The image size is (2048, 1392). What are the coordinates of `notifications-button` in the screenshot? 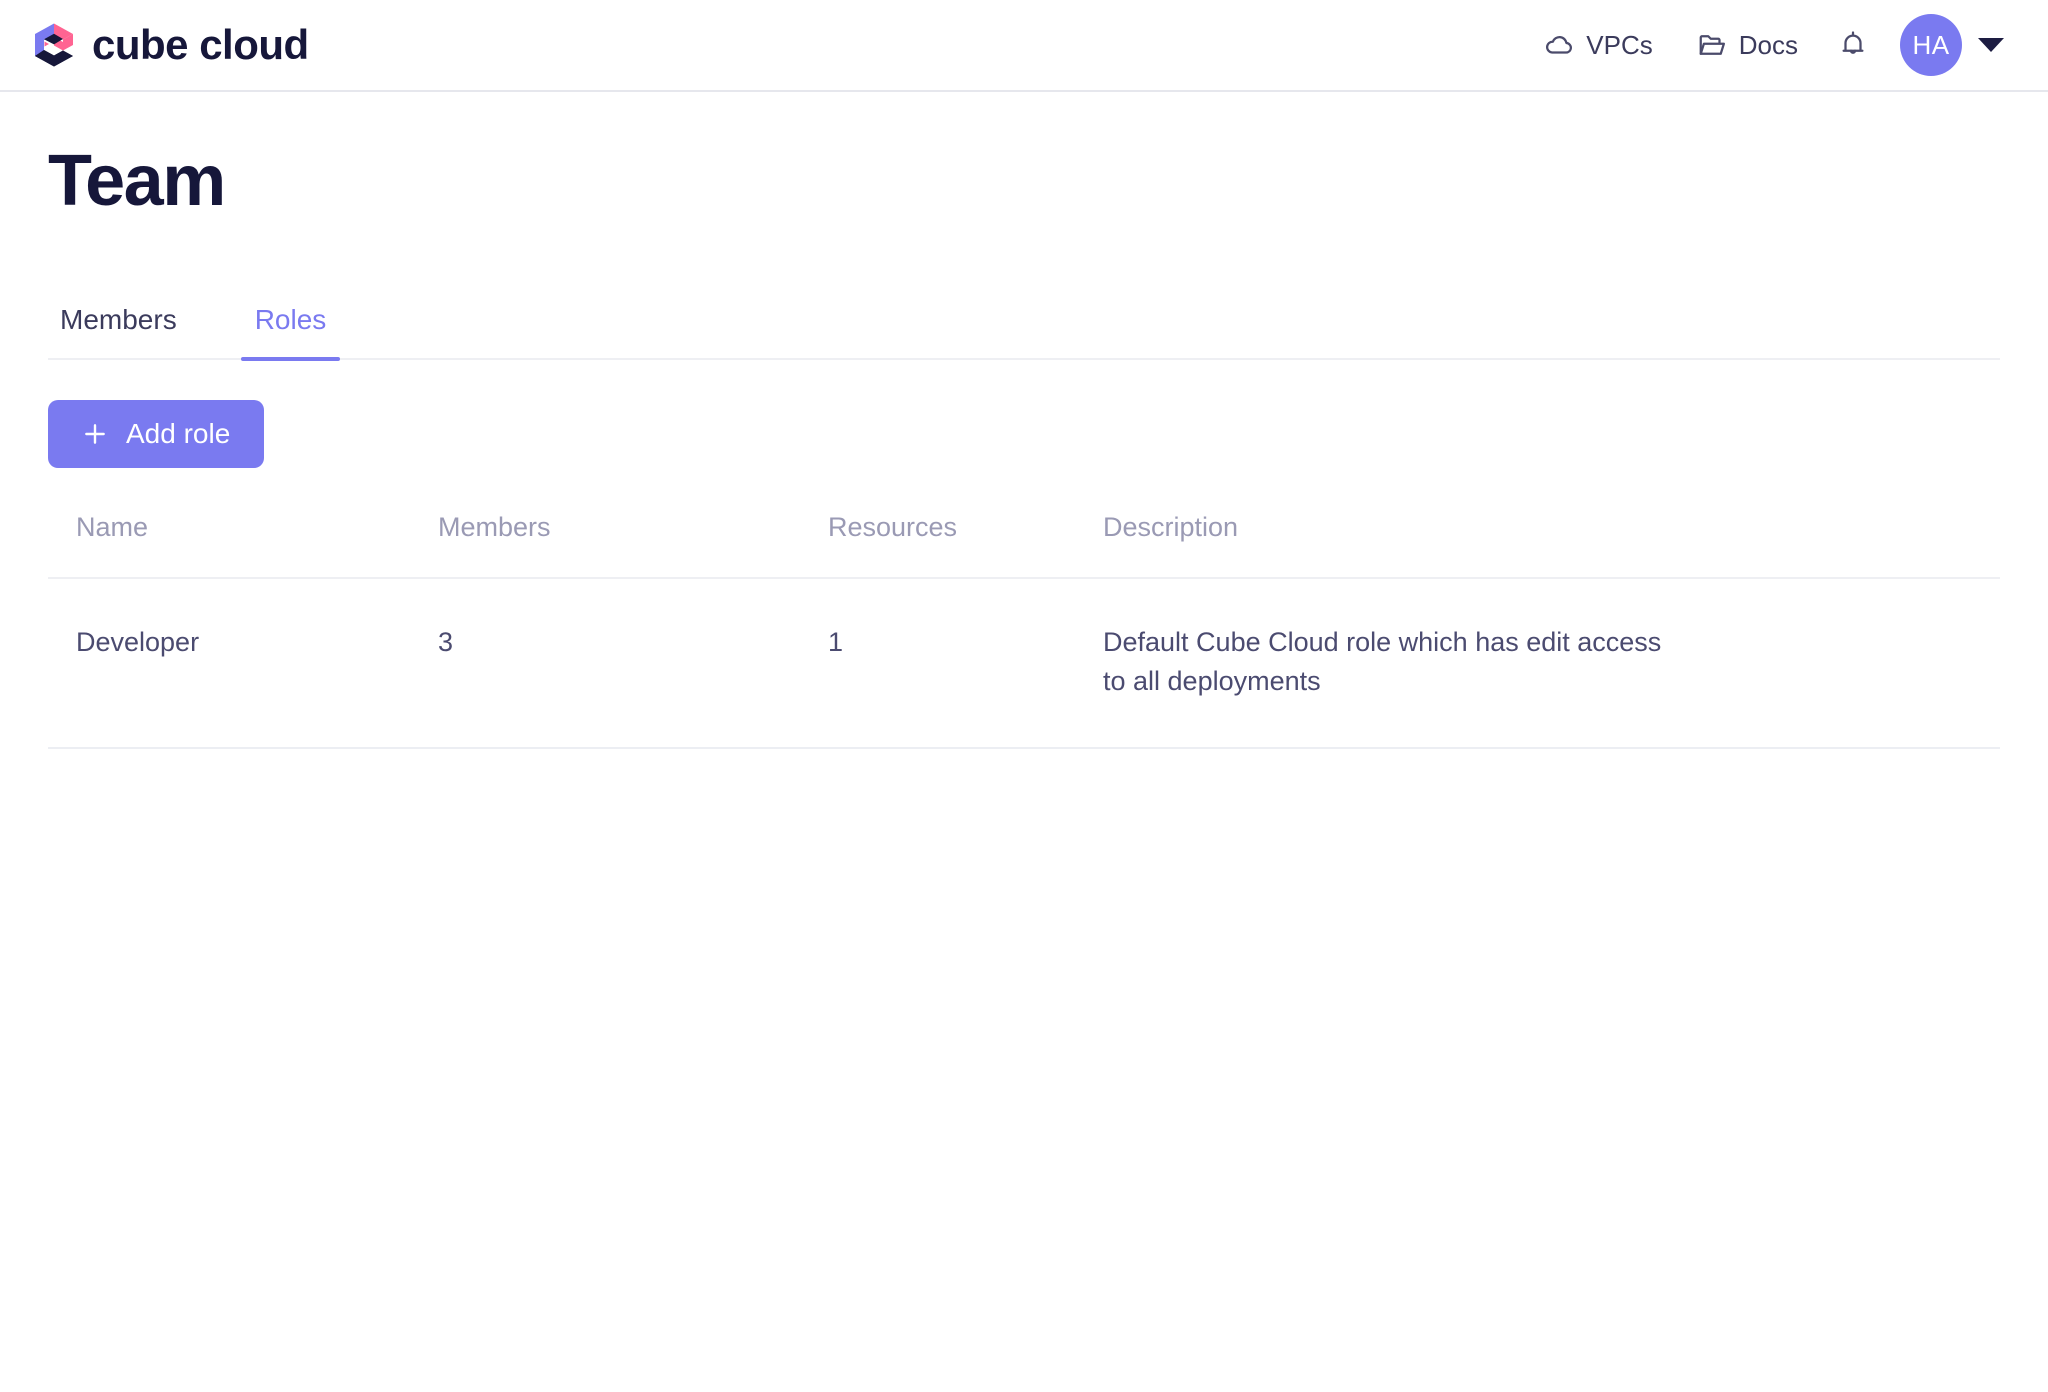 It's located at (1853, 45).